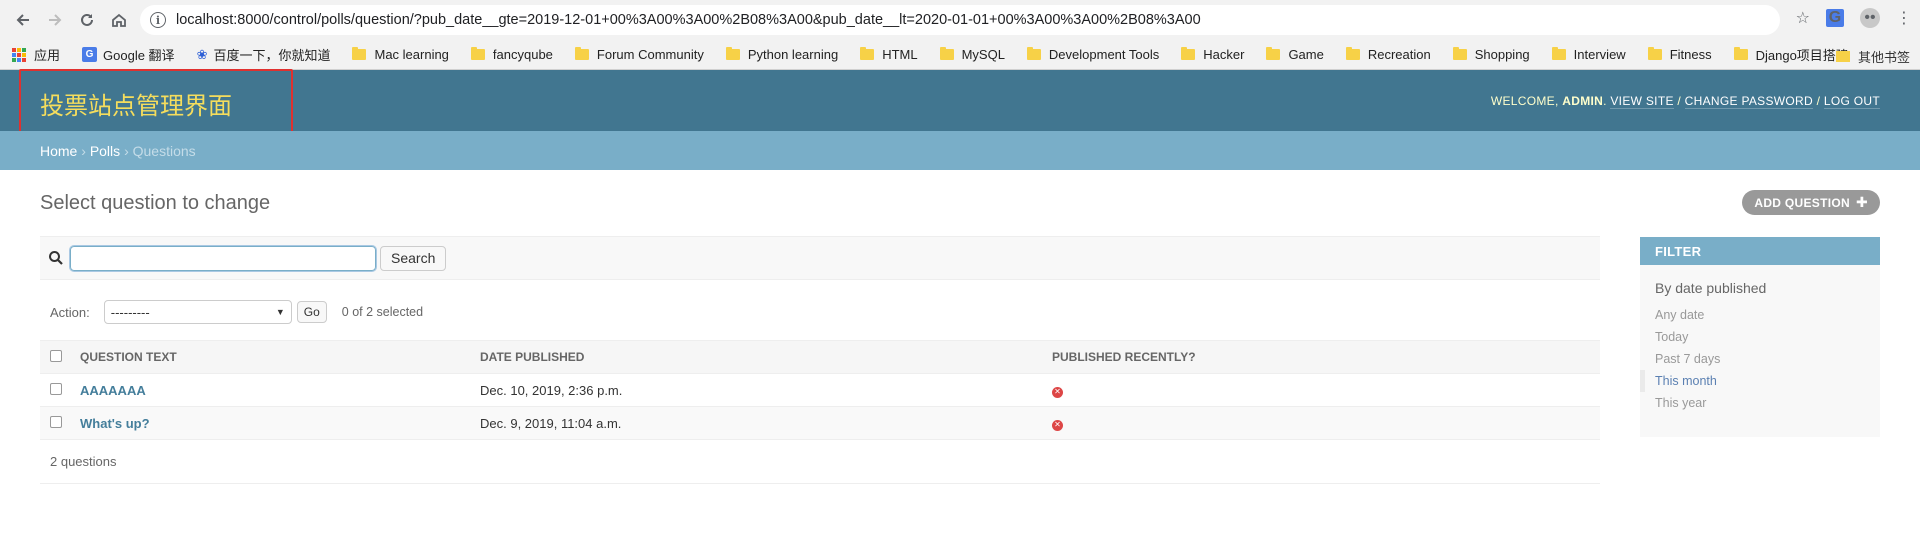 The width and height of the screenshot is (1920, 556). Describe the element at coordinates (1803, 18) in the screenshot. I see `star-icon: ☆` at that location.